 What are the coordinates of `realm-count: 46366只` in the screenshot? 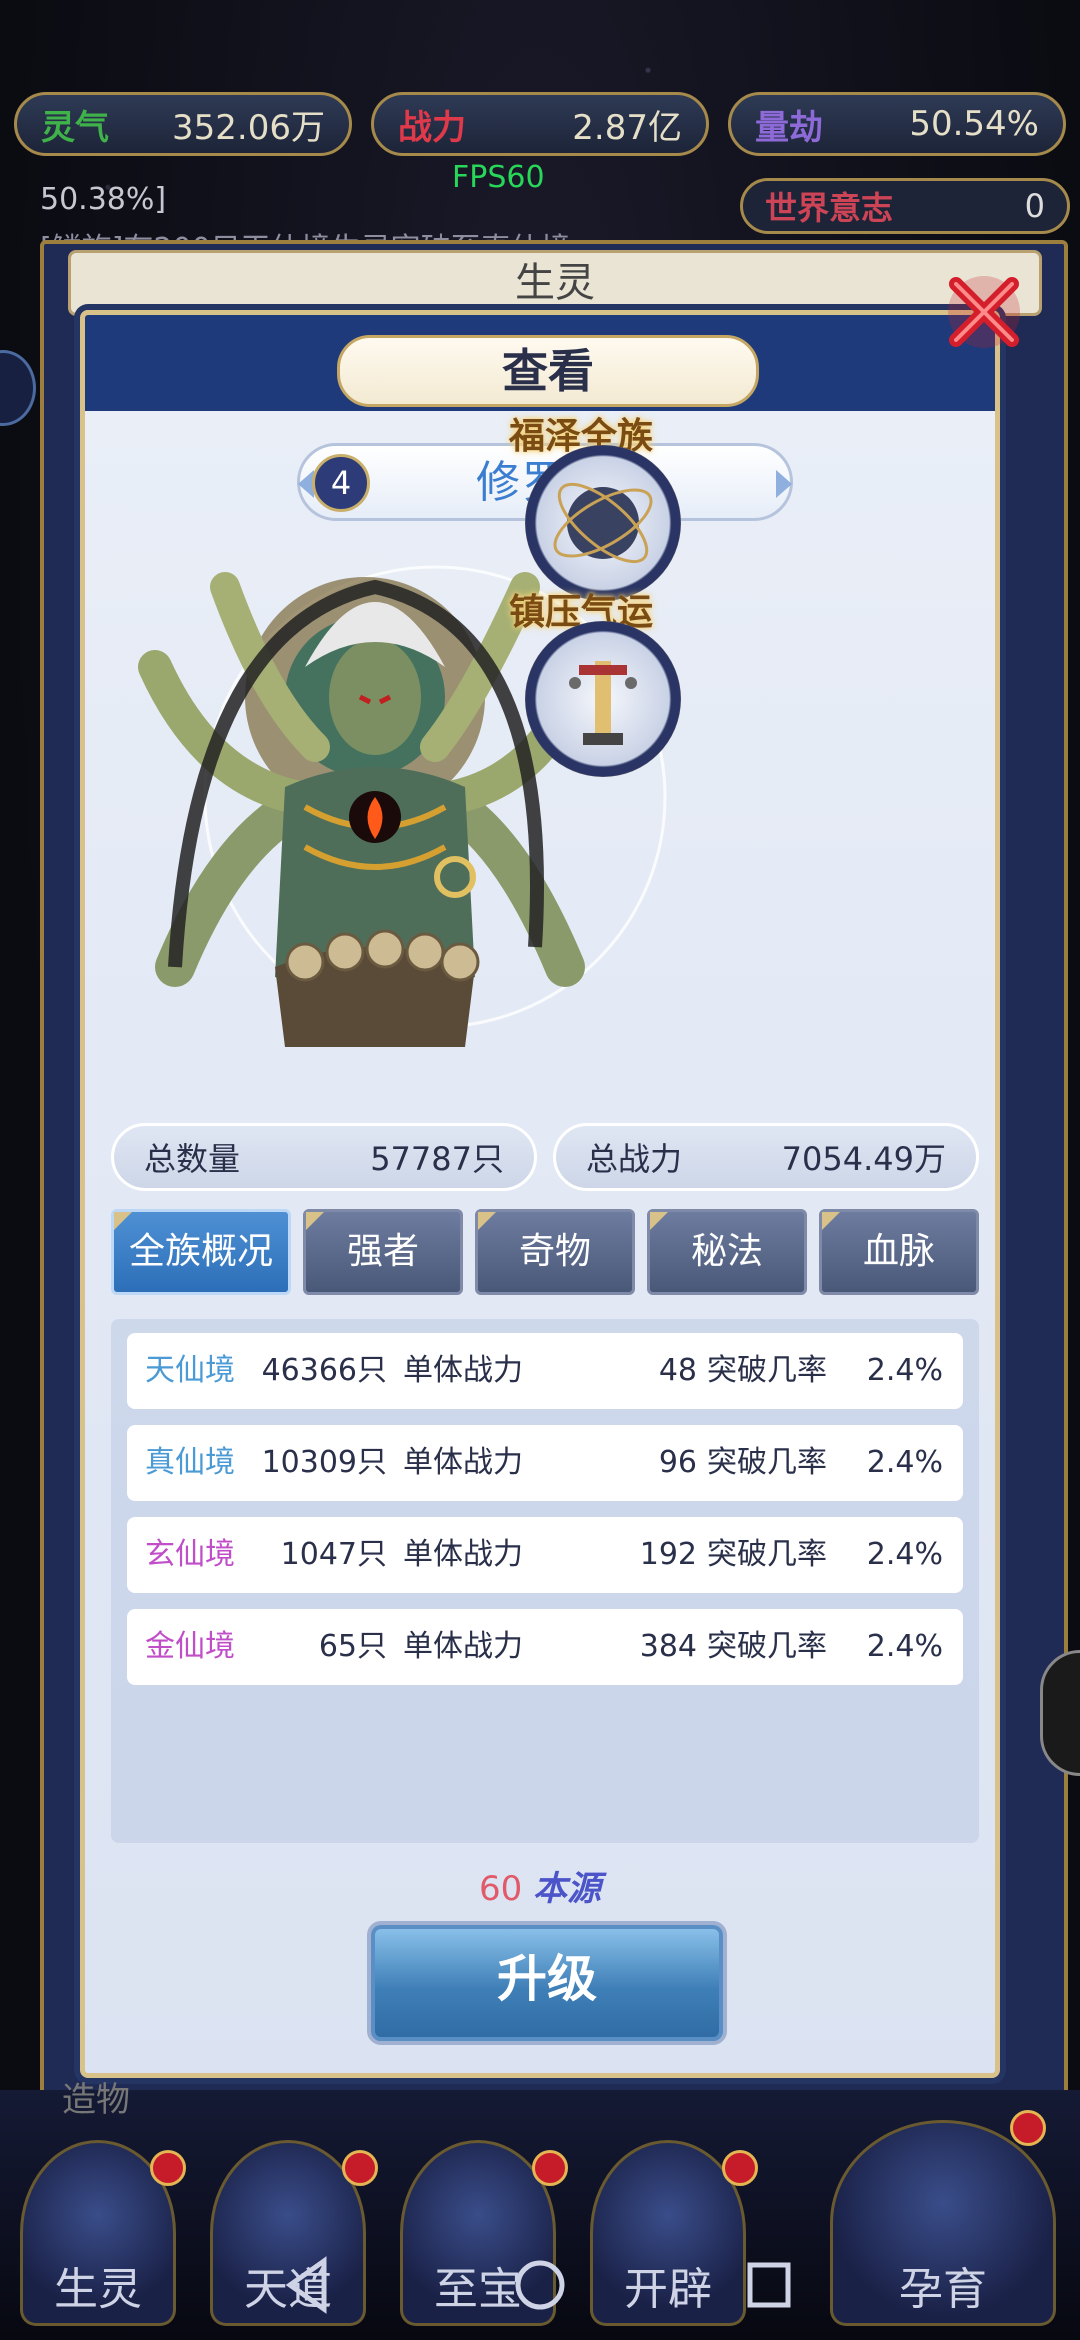 It's located at (324, 1370).